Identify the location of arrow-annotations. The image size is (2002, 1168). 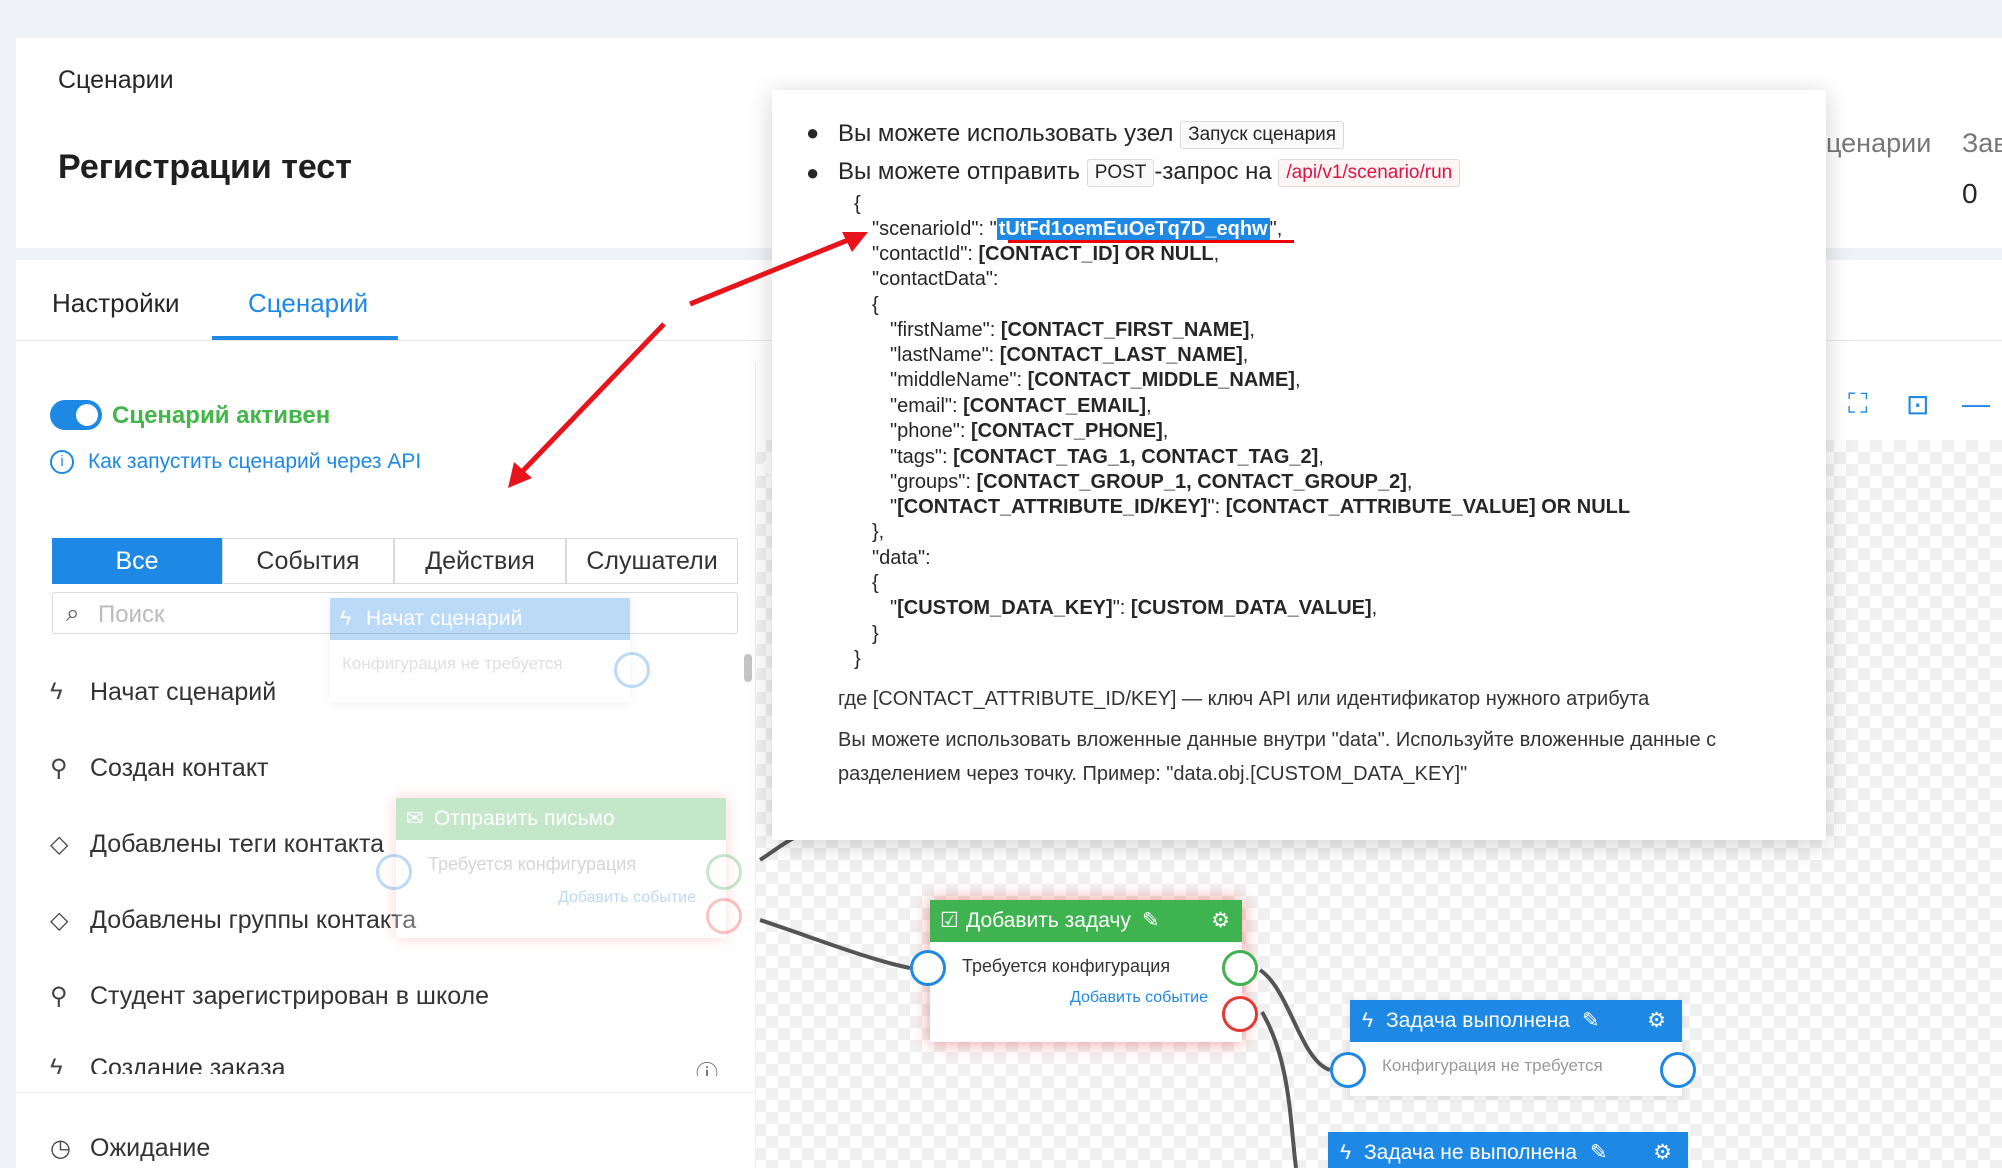
(688, 360).